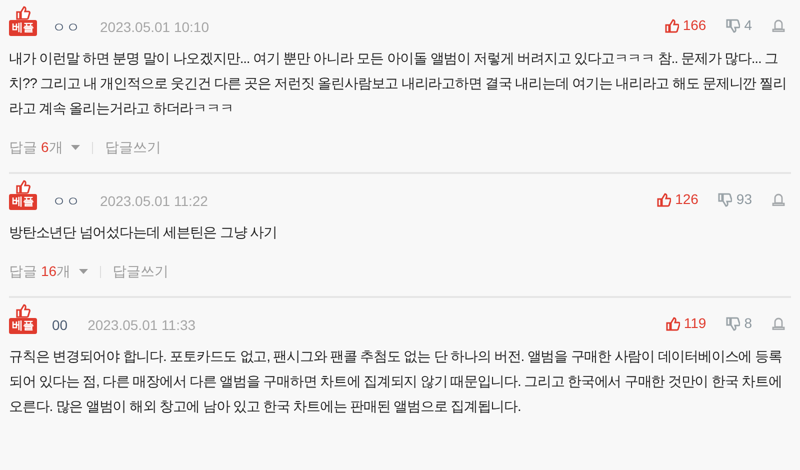 The width and height of the screenshot is (800, 470). Describe the element at coordinates (398, 83) in the screenshot. I see `comment-text: 내가 이런말 하면 분명 말이 나오겠지만... 여기 뿐만 아니라 모든 아이돌 앨범이 저렇게 버려지고 있다고ㅋㅋㅋ 참.. 문제가 많다... 그치?? 그리고 내 개인적으로 웃긴건 다른 곳은 저런짓 올린사람보고 내리라고하면 결국 내리는데 여기는 내리라고 해도 문제니깐 찔리라고 계속 올리는거라고 하더라ㅋㅋㅋ` at that location.